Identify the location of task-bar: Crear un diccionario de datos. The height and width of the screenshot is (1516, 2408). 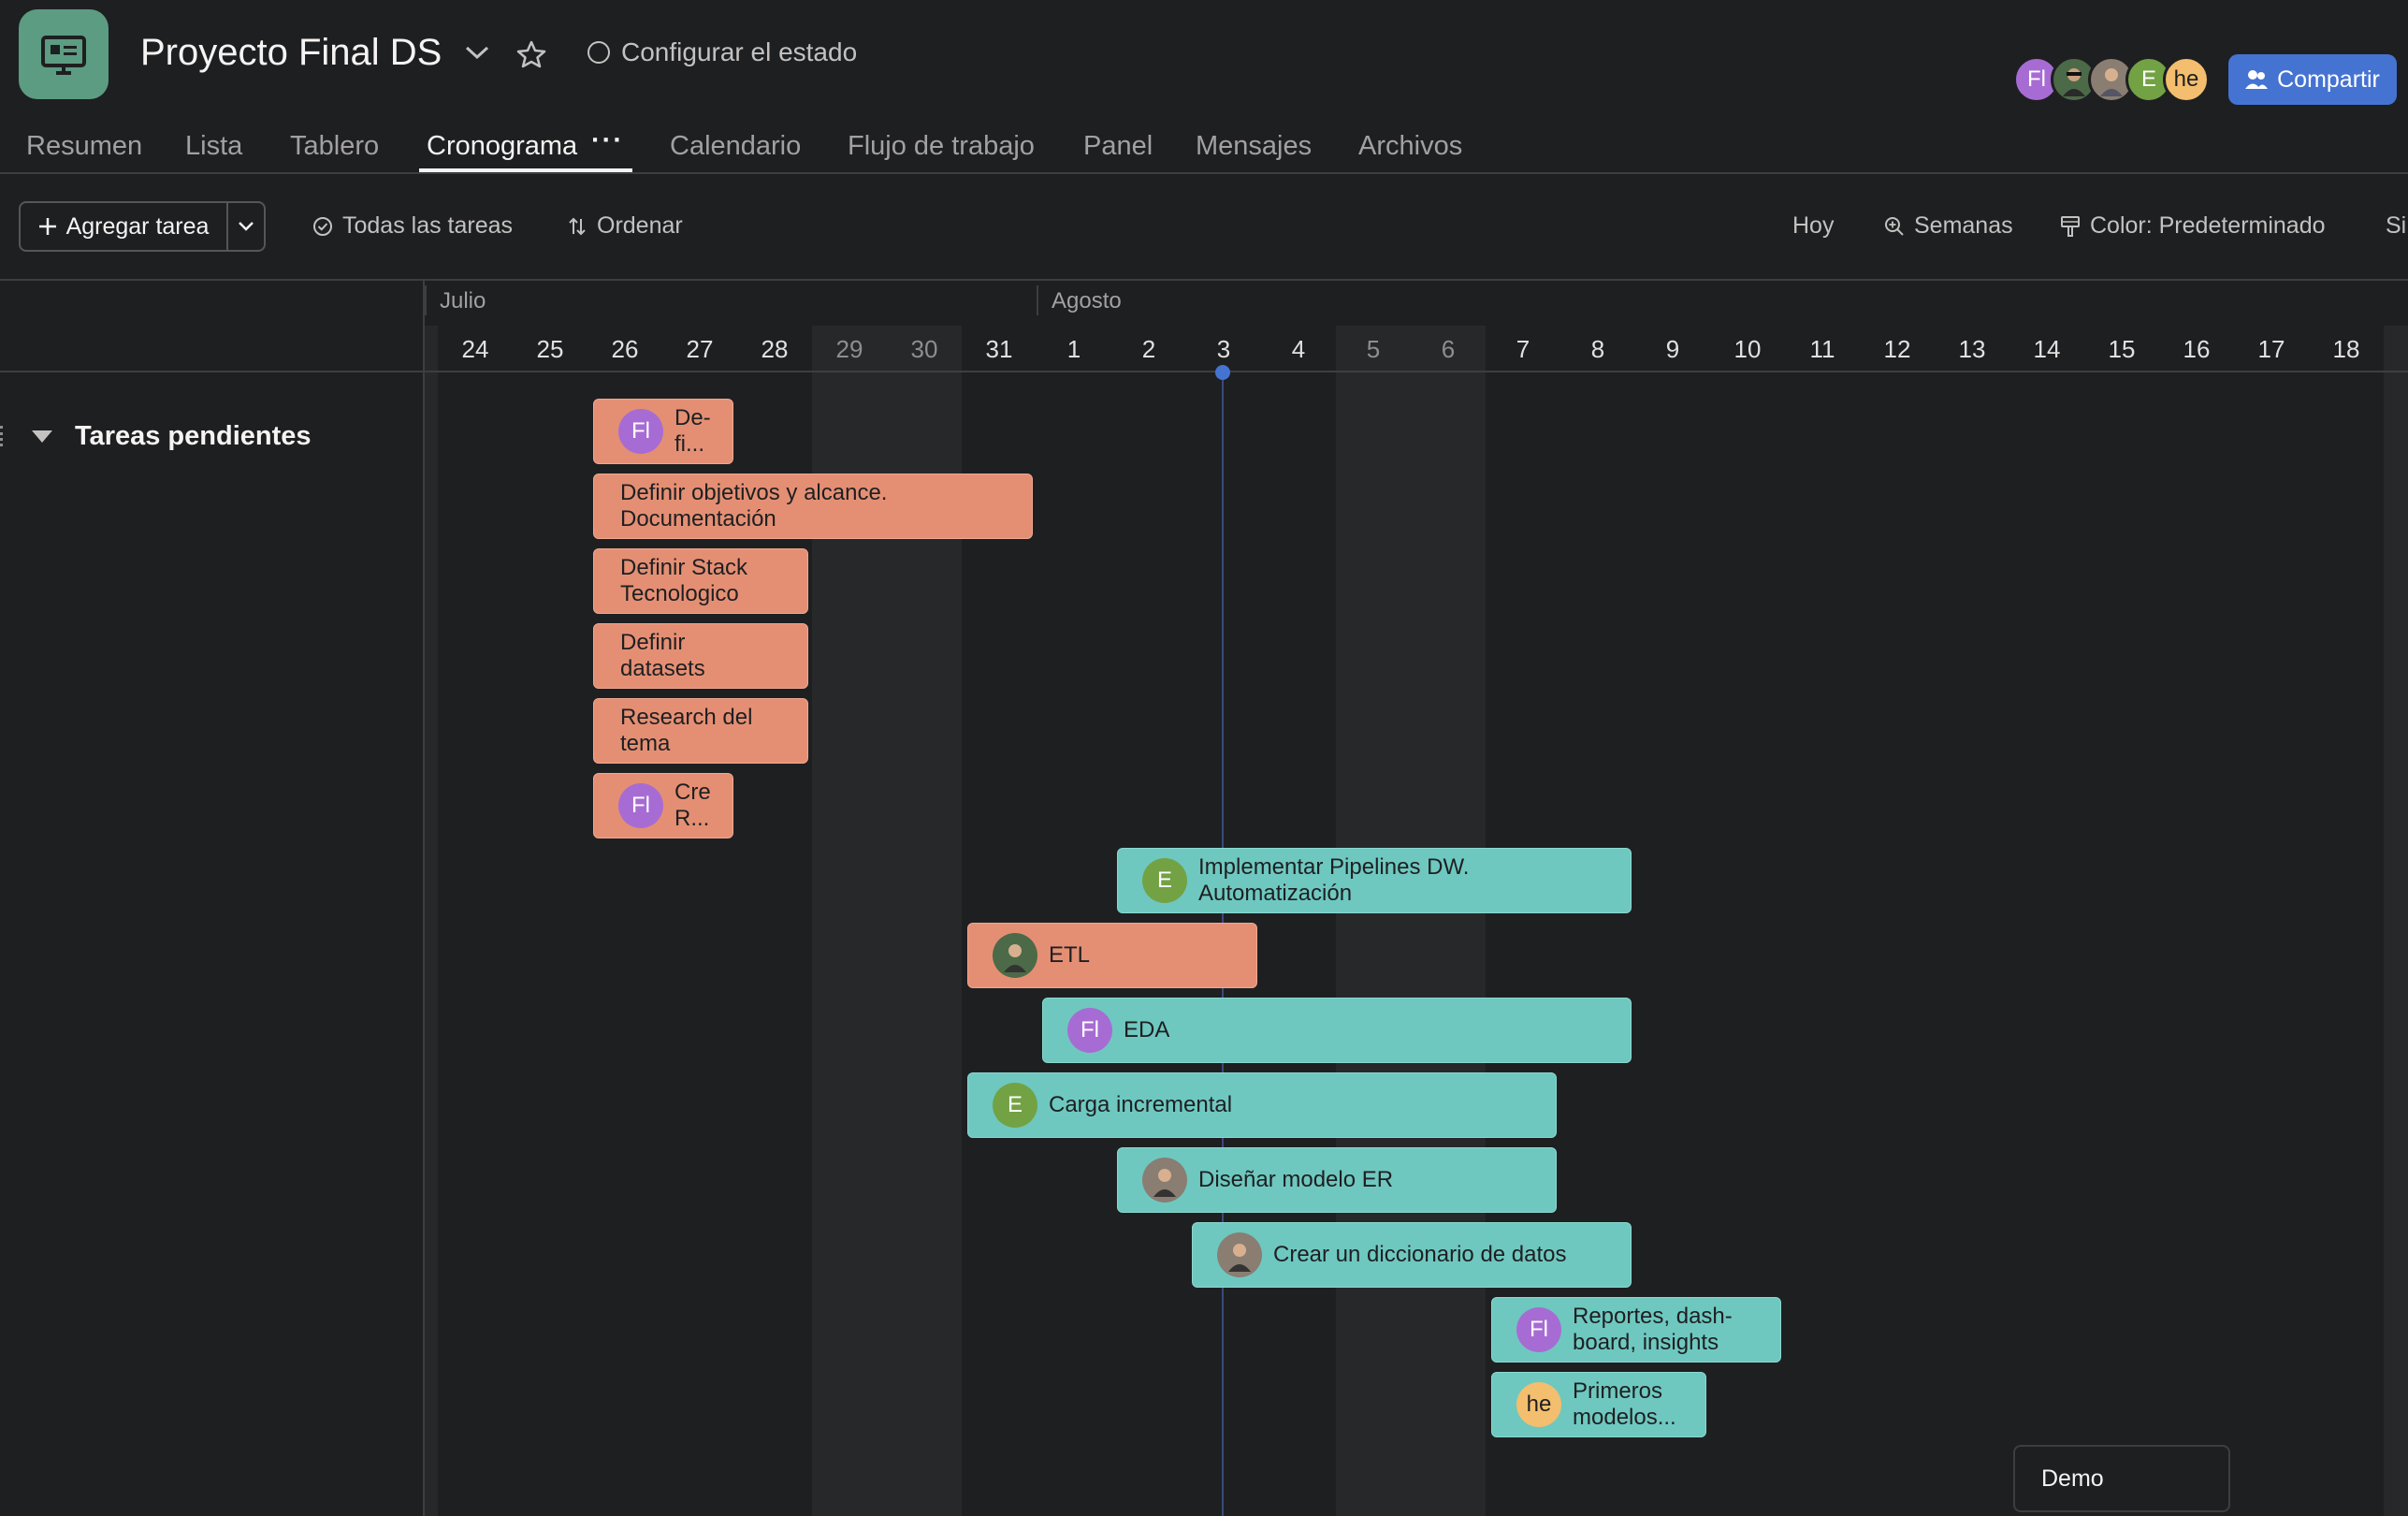
(1412, 1255).